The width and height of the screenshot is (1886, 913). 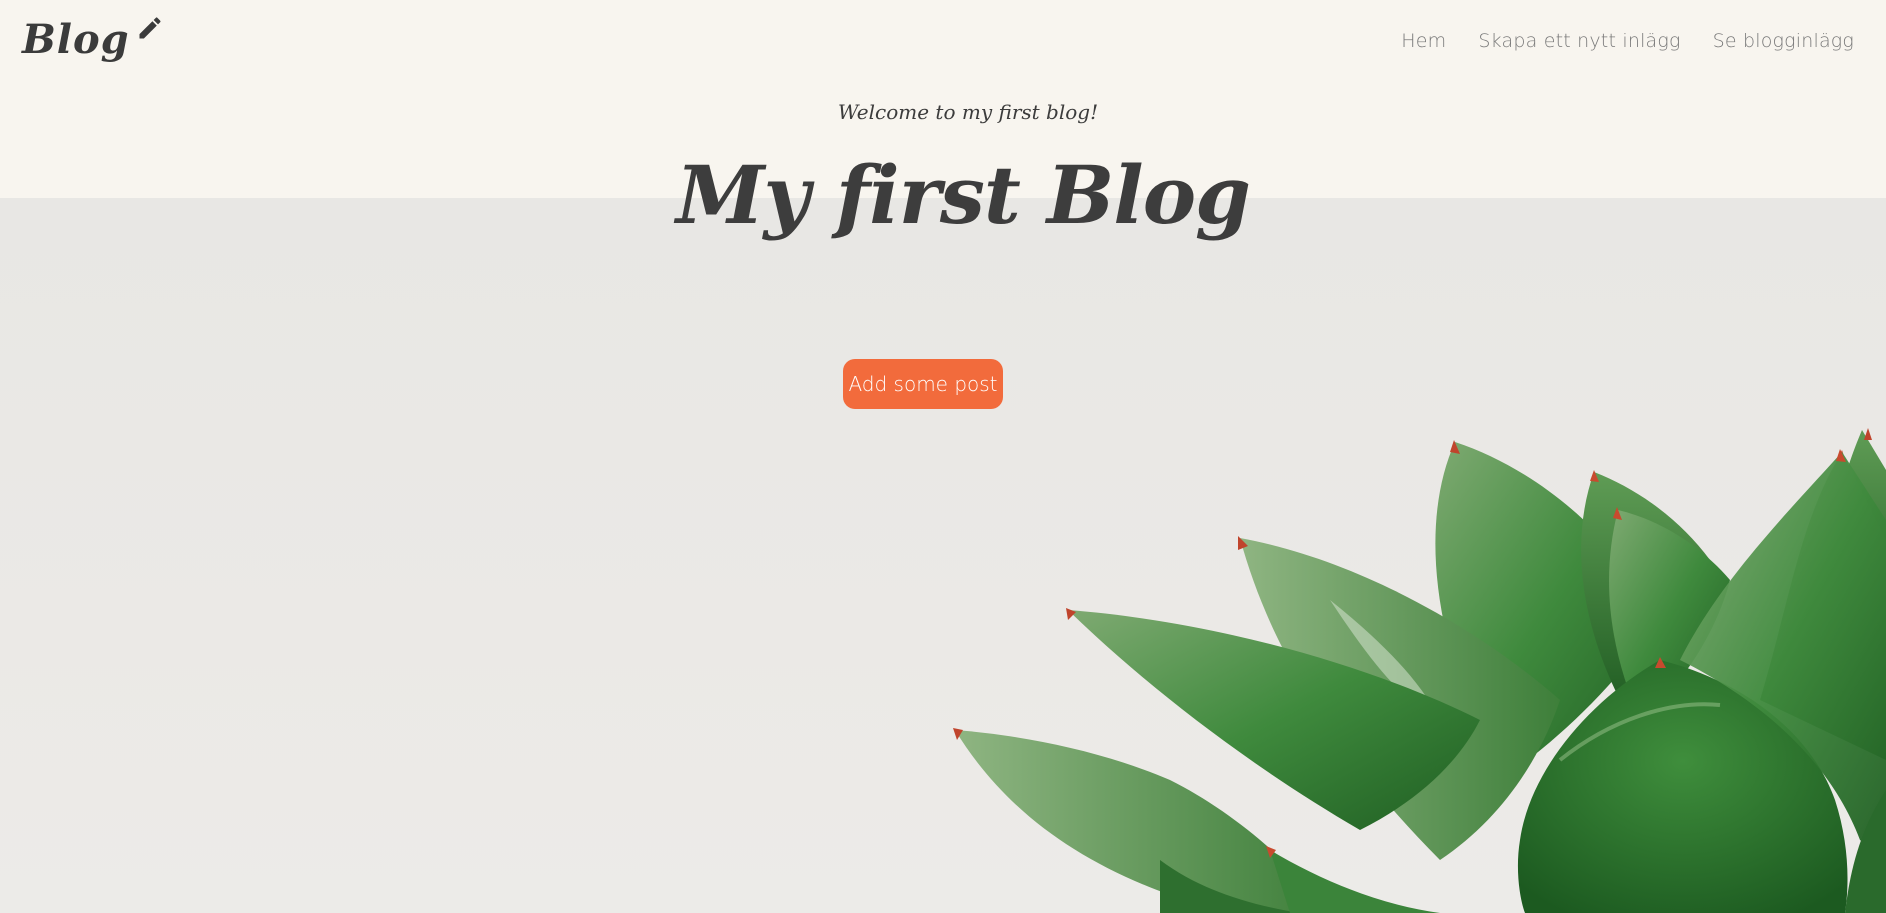 What do you see at coordinates (150, 28) in the screenshot?
I see `pencil-icon` at bounding box center [150, 28].